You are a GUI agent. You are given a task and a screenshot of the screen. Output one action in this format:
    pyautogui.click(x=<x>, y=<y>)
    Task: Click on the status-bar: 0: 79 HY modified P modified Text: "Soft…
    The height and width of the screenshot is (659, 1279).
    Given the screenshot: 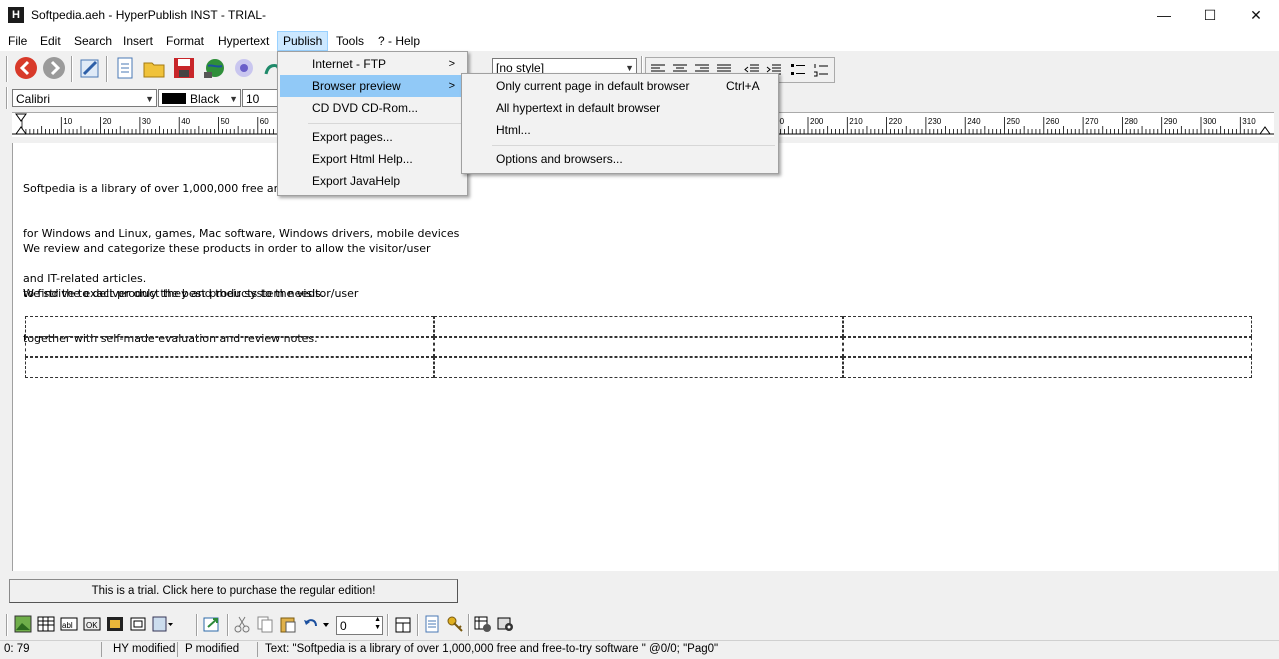 What is the action you would take?
    pyautogui.click(x=639, y=649)
    